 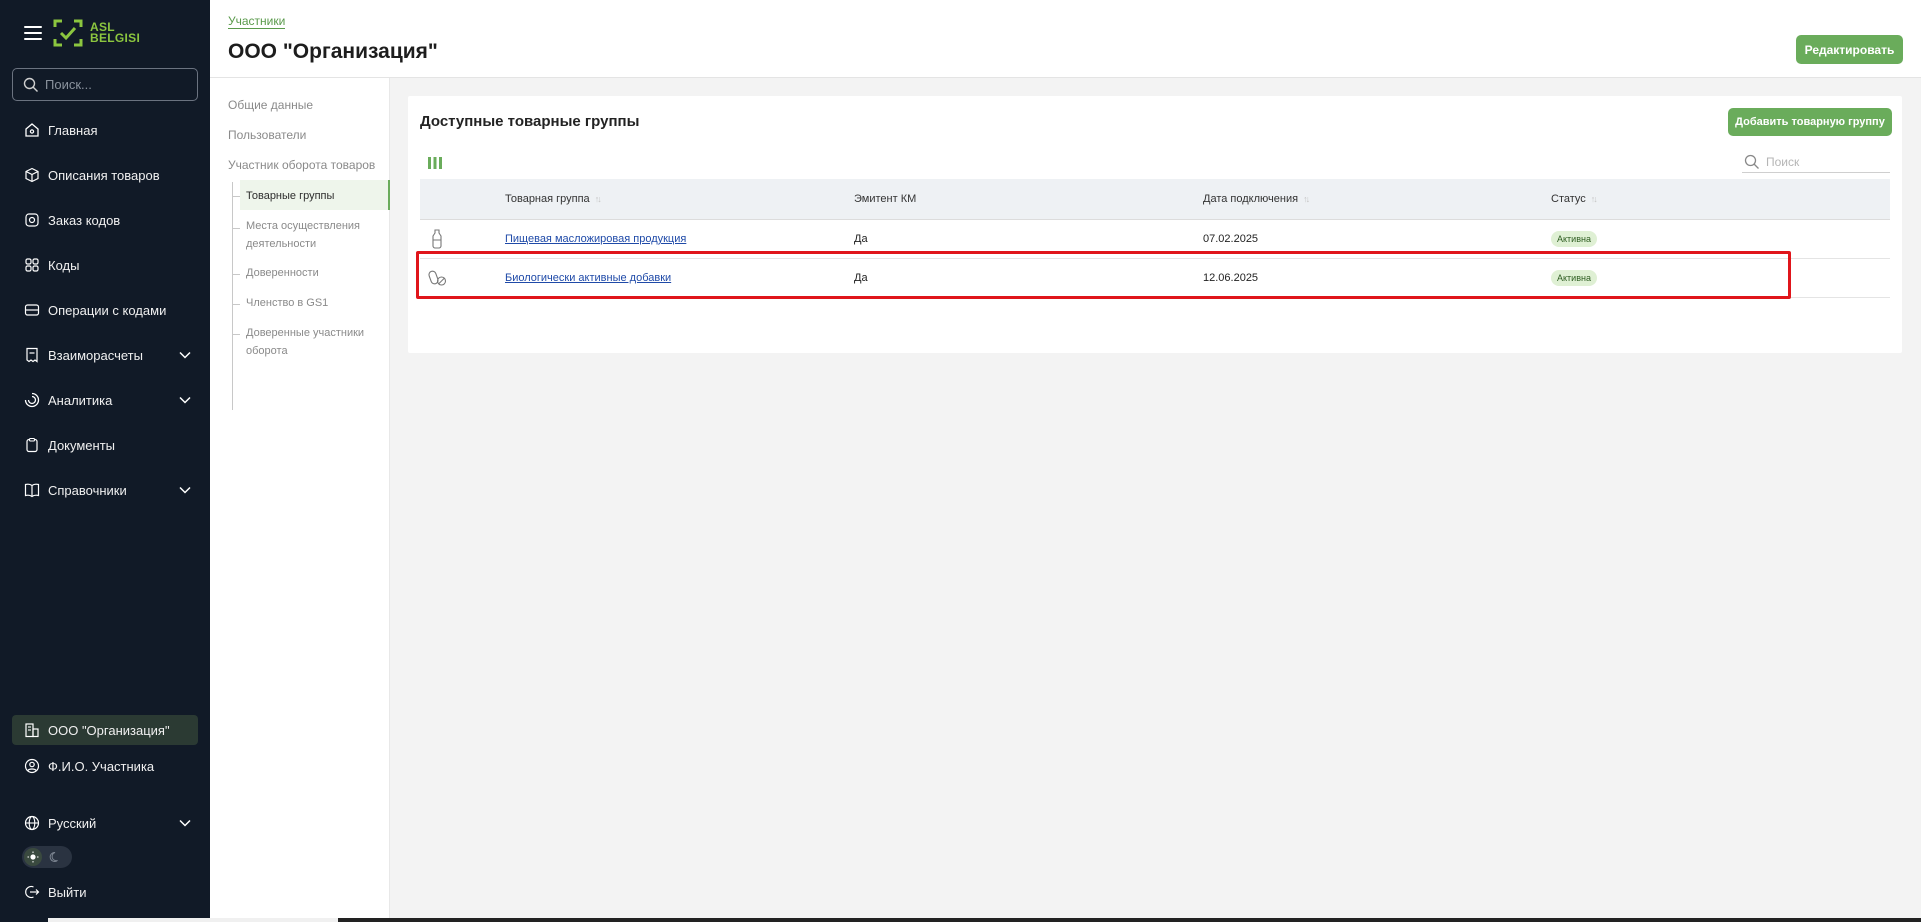 I want to click on sidebar-item-product-descriptions: Описания товаров, so click(x=105, y=175).